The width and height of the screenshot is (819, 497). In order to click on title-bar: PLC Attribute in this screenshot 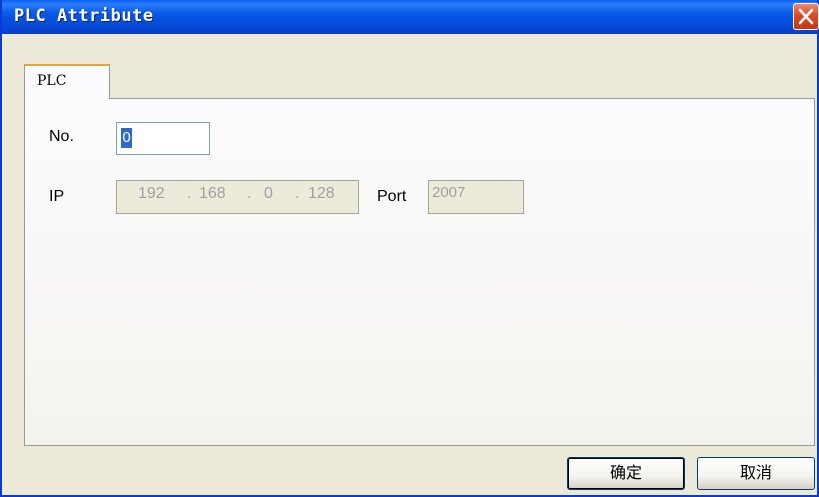, I will do `click(410, 17)`.